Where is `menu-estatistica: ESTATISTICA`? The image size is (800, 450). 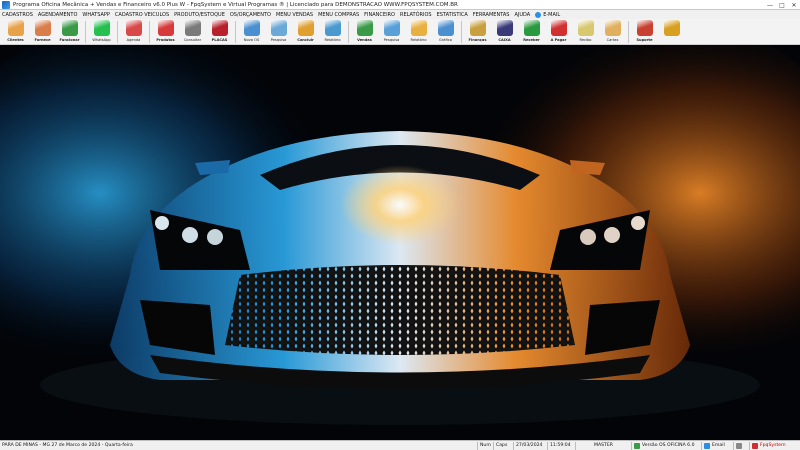 menu-estatistica: ESTATISTICA is located at coordinates (452, 15).